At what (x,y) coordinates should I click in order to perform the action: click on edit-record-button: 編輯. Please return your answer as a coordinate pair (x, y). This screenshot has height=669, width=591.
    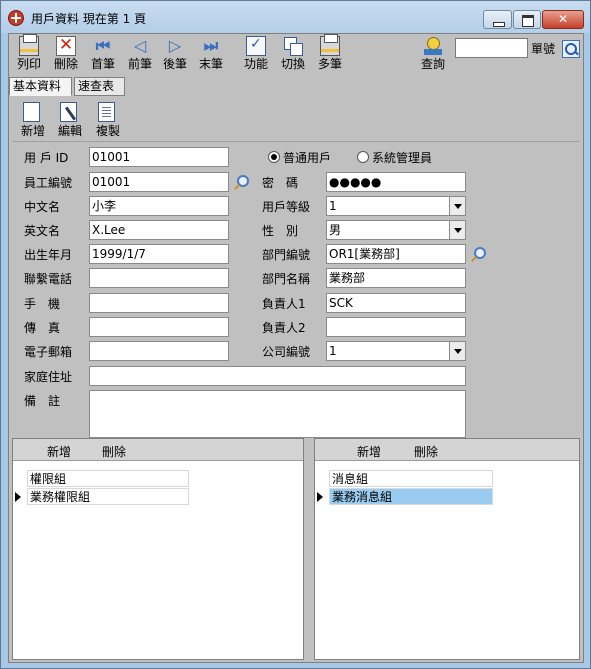
    Looking at the image, I should click on (70, 121).